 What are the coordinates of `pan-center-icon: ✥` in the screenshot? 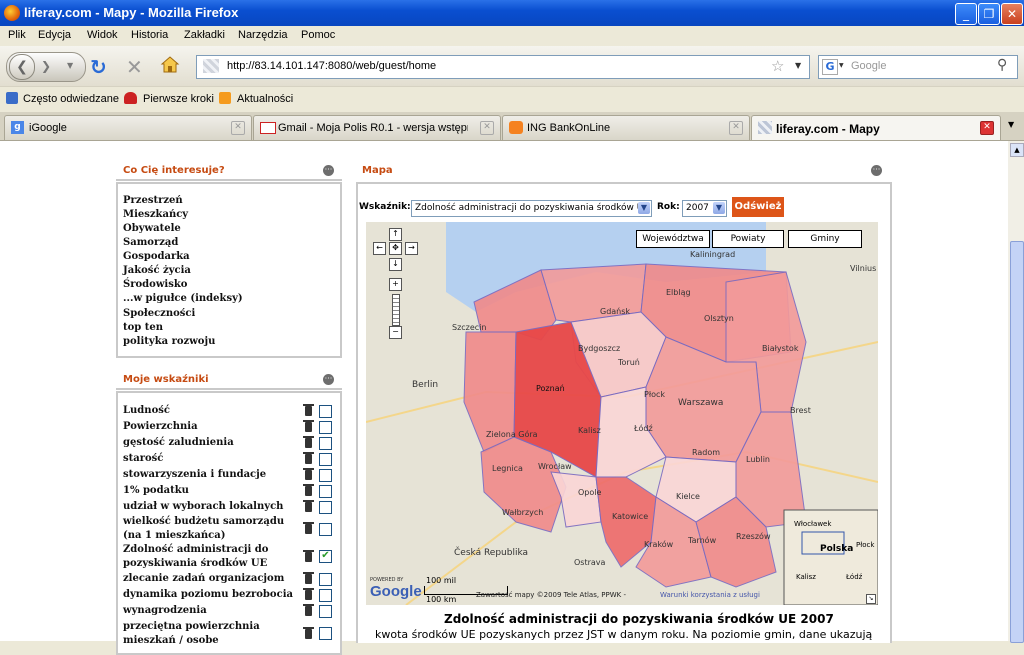 It's located at (395, 248).